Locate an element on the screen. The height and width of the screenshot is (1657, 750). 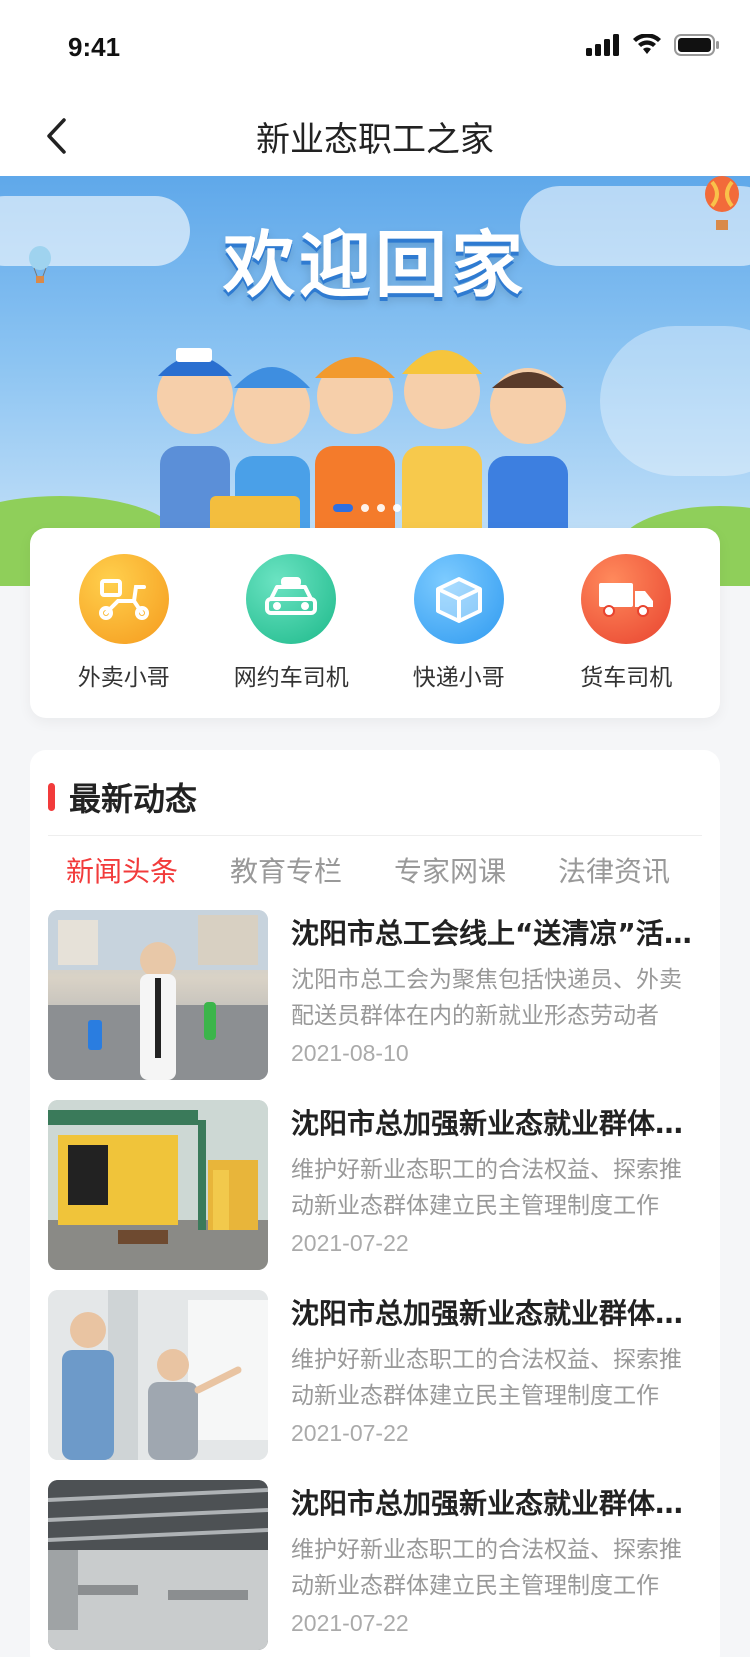
tab-legal-info: 法律资讯 is located at coordinates (640, 870).